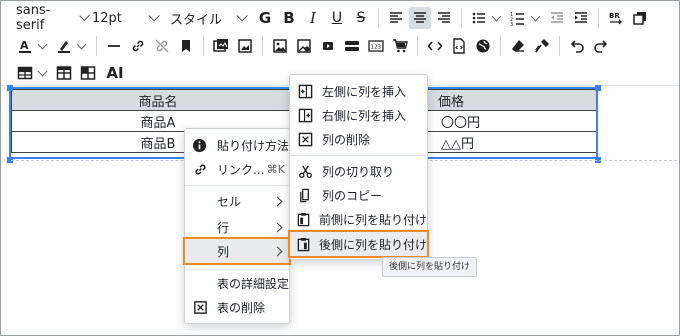 This screenshot has width=680, height=336. What do you see at coordinates (373, 219) in the screenshot?
I see `menu-item-label: 前側に列を貼り付け` at bounding box center [373, 219].